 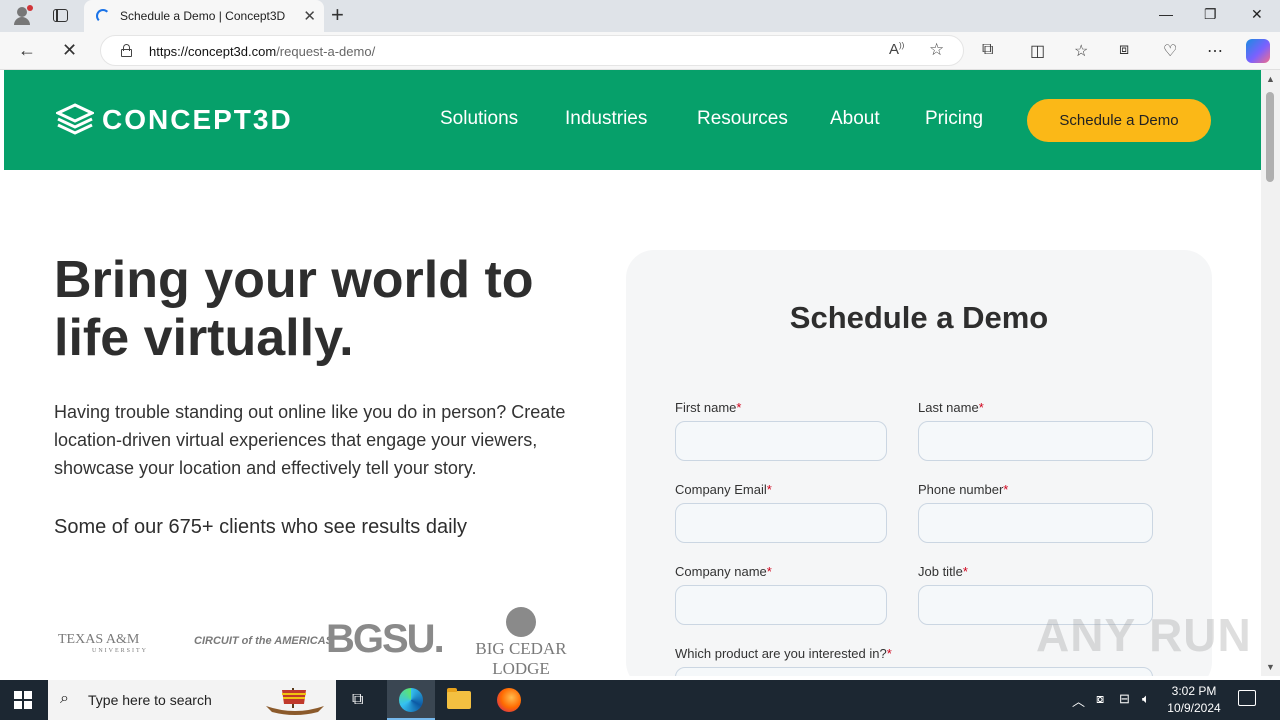 I want to click on phone-number-input, so click(x=1035, y=523).